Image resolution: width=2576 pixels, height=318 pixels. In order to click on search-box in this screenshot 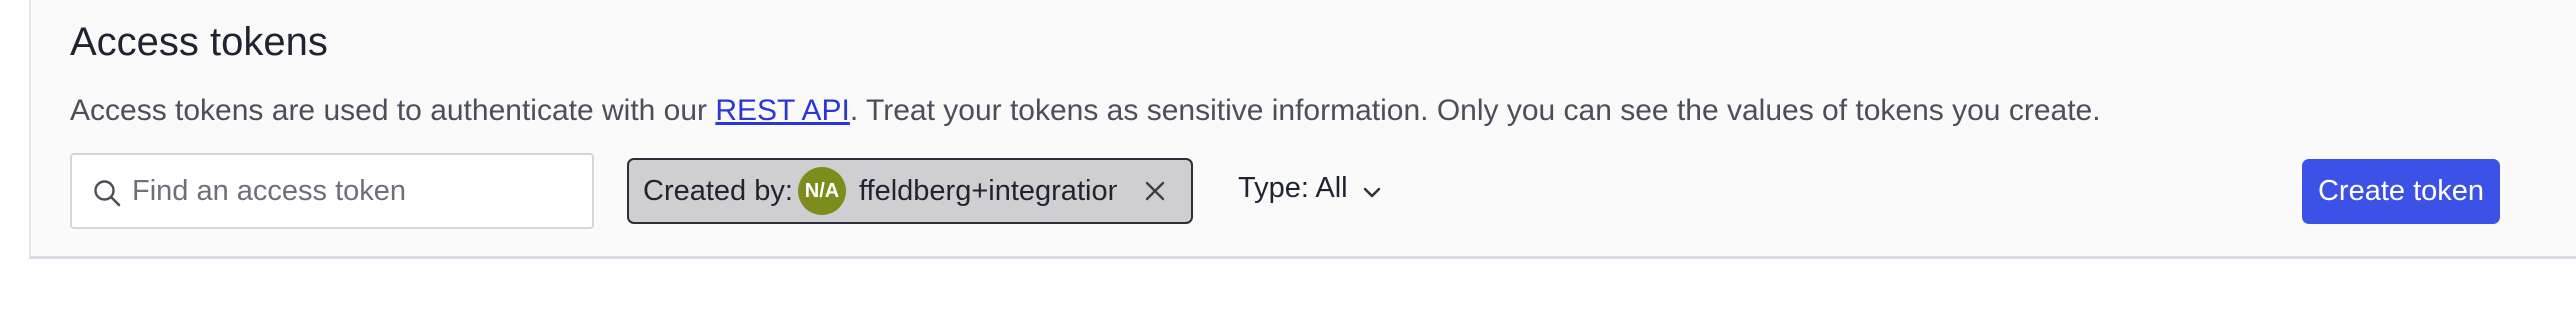, I will do `click(332, 191)`.